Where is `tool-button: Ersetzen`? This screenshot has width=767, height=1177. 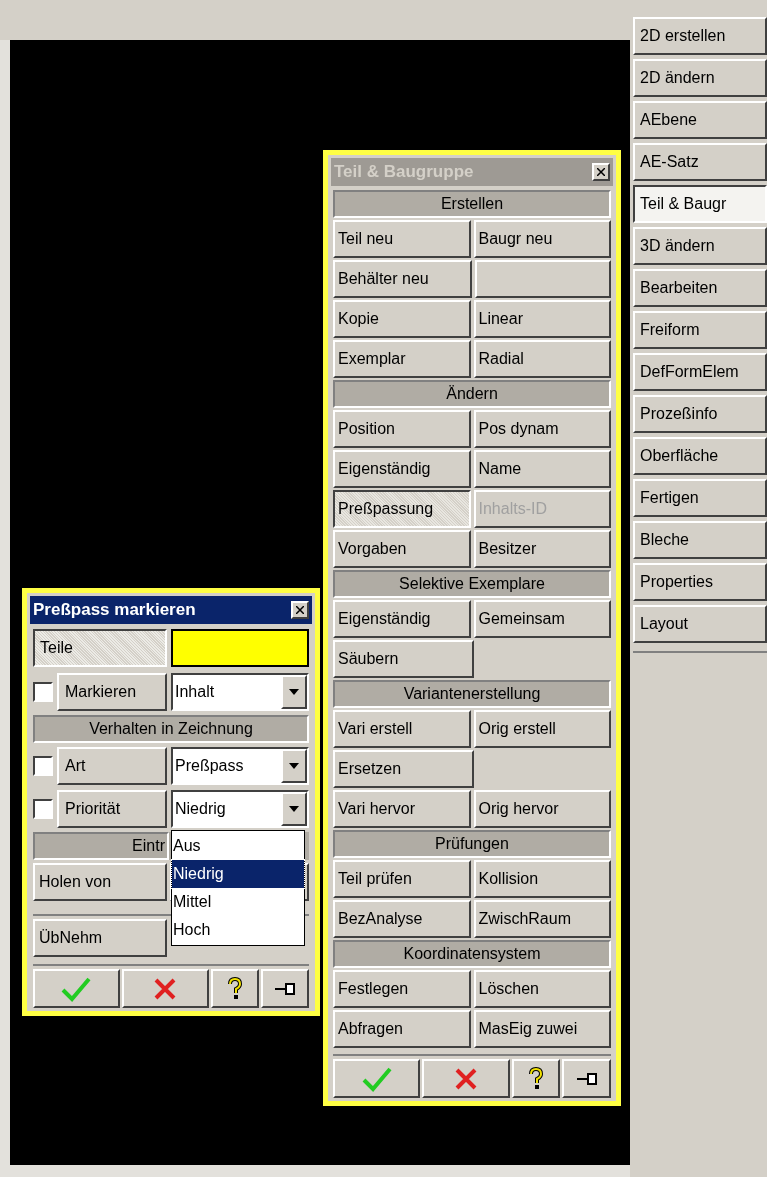
tool-button: Ersetzen is located at coordinates (403, 769).